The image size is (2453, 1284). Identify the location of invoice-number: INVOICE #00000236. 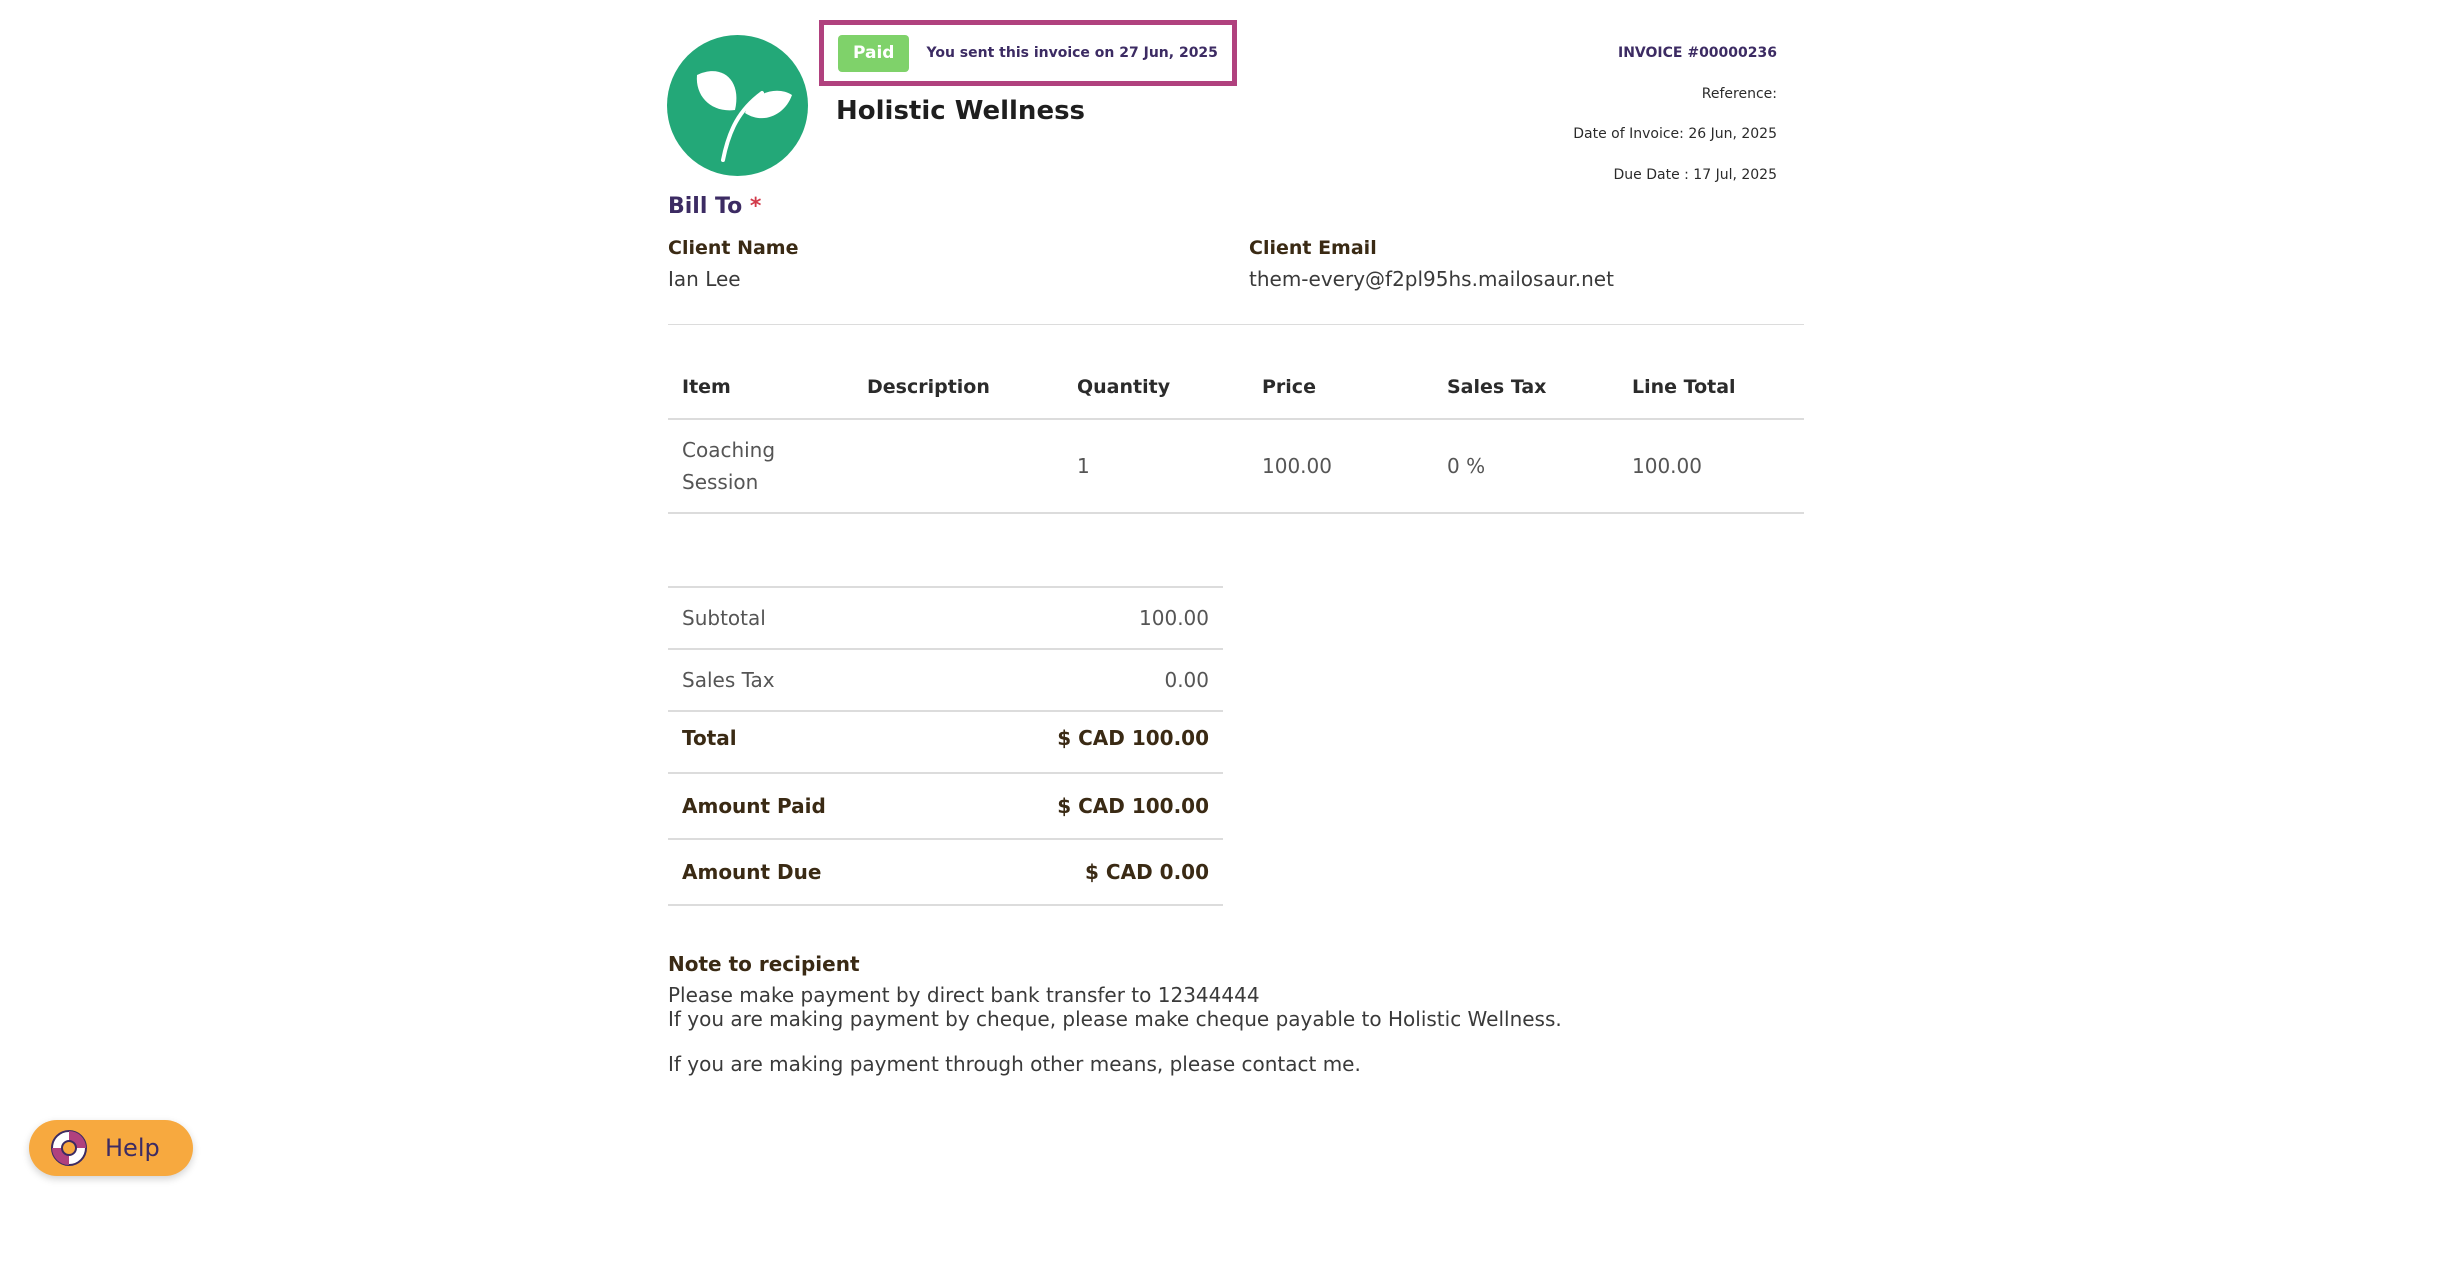
(1697, 53).